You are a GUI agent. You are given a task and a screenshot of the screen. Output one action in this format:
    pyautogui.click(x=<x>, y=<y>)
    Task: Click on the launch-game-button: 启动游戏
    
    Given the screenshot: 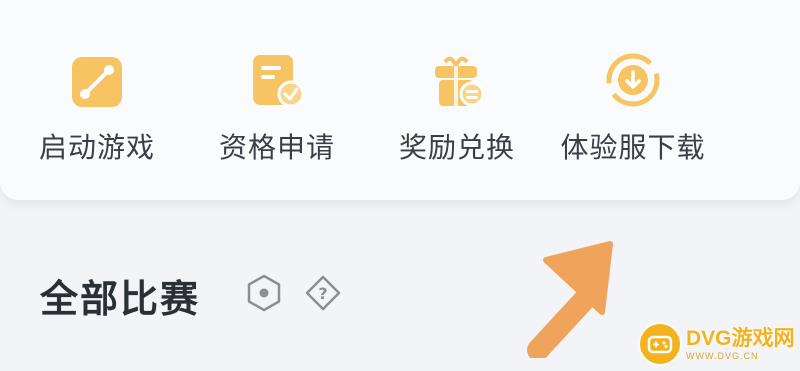 What is the action you would take?
    pyautogui.click(x=97, y=110)
    